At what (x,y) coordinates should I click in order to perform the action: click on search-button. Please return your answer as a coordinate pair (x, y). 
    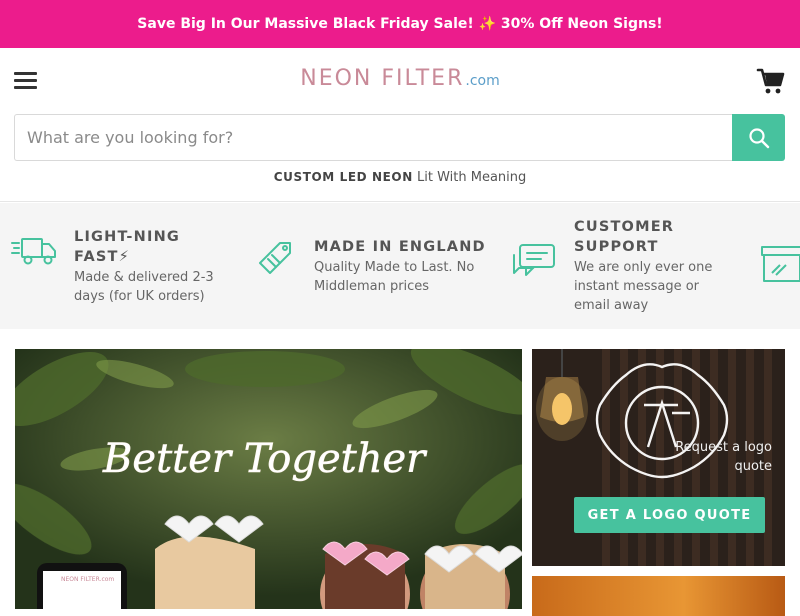
    Looking at the image, I should click on (758, 137).